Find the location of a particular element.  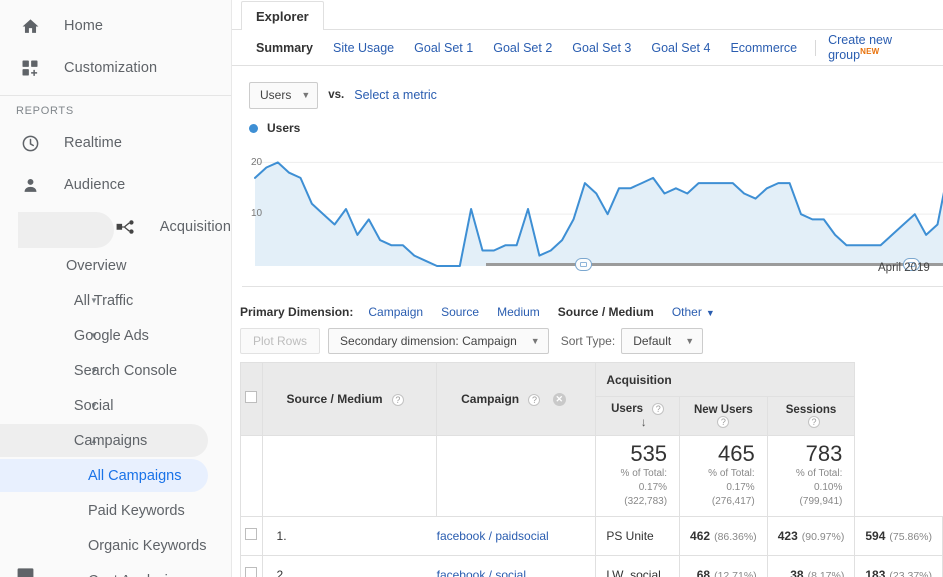

subtab-ecommerce: Ecommerce is located at coordinates (763, 48).